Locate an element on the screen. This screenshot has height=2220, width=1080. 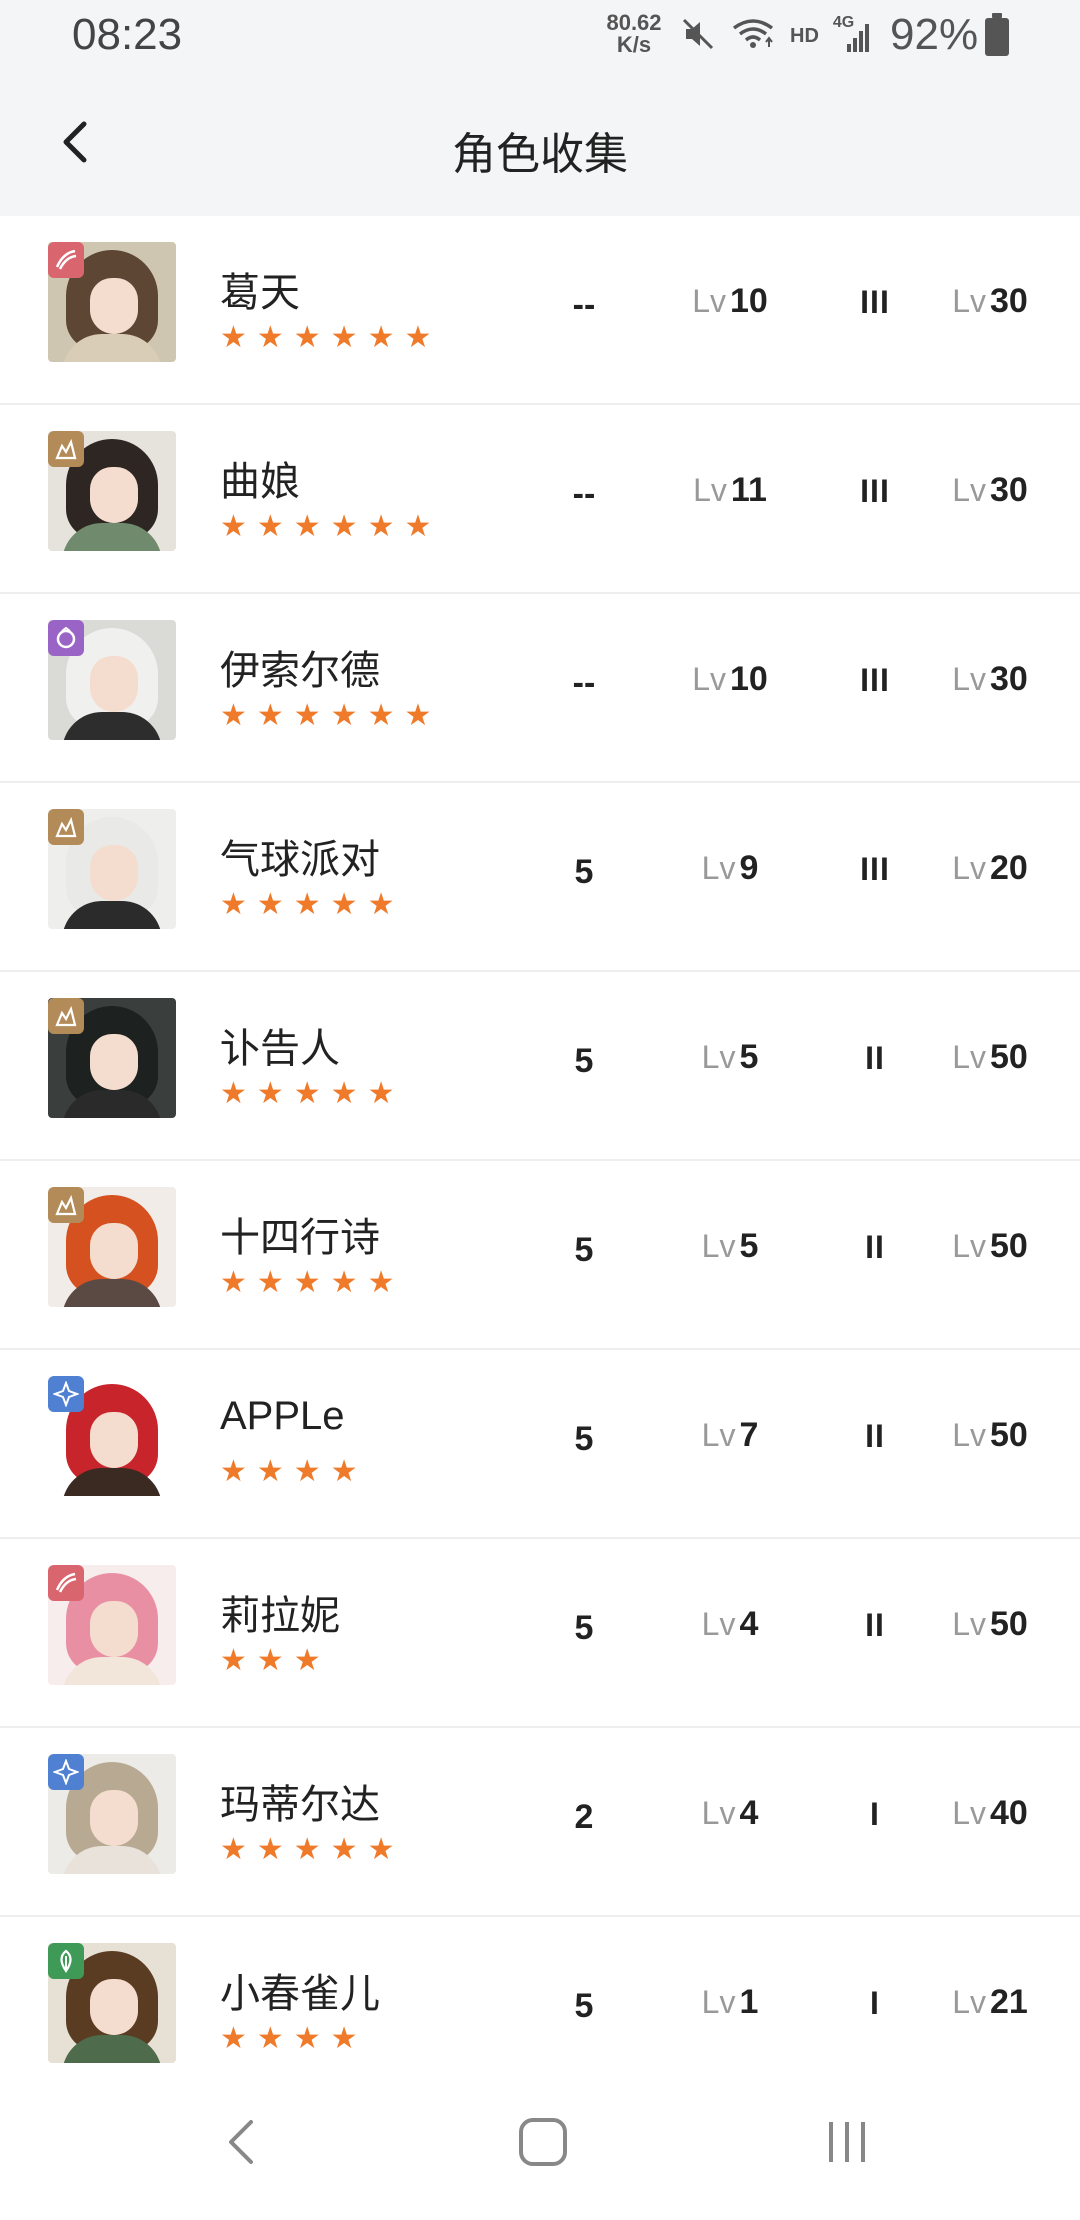
signal-icon: 4G is located at coordinates (853, 34).